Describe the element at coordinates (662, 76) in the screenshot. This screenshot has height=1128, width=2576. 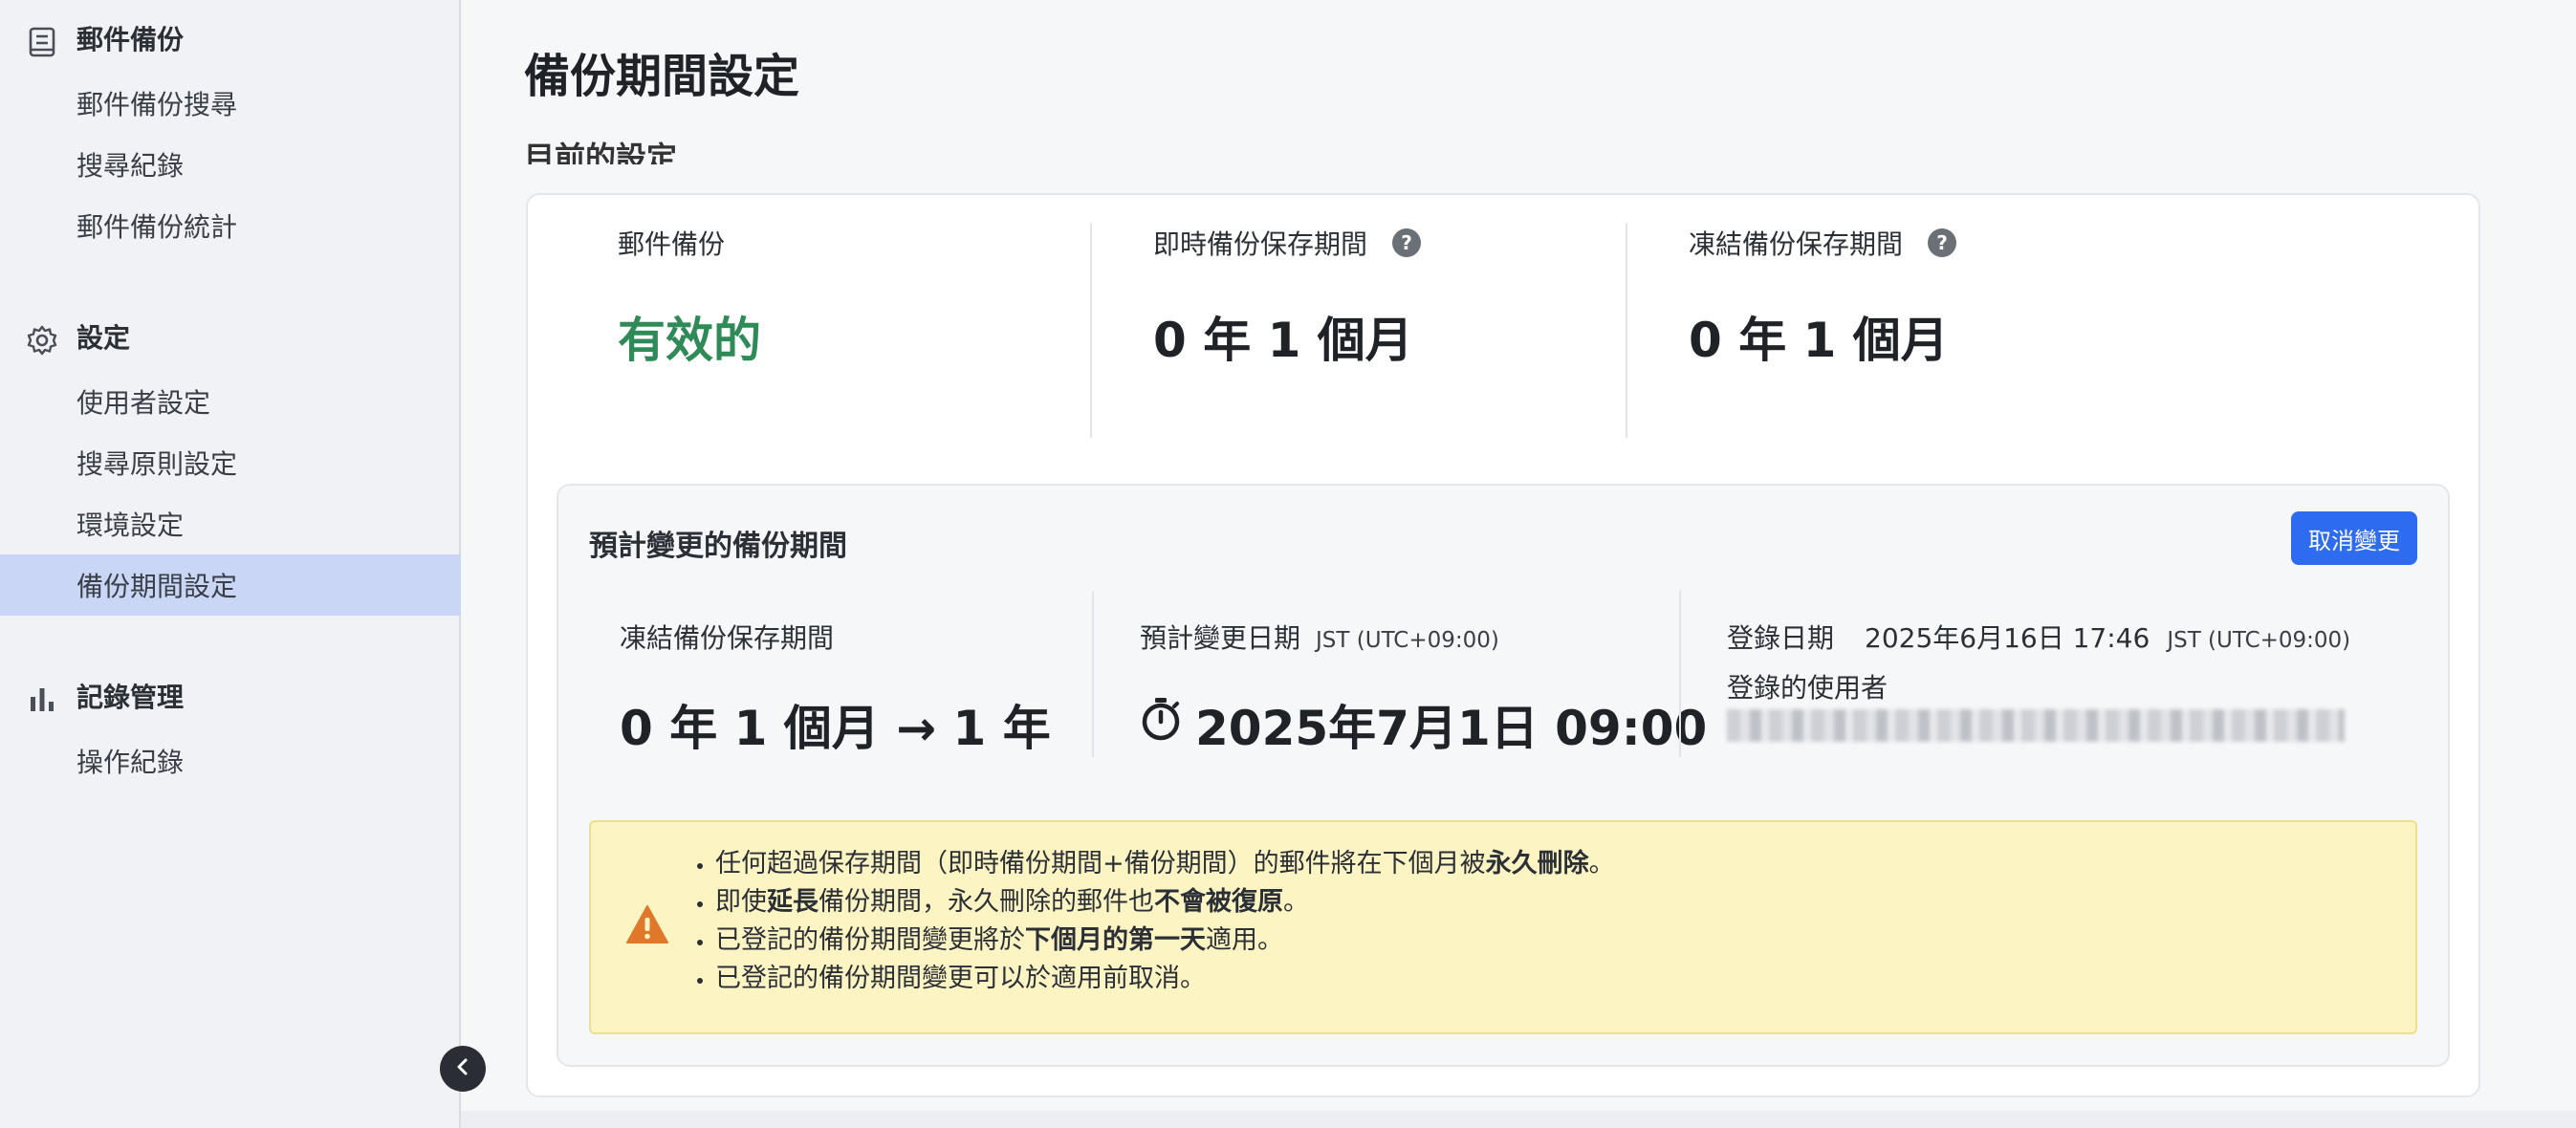
I see `page-title: 備份期間設定` at that location.